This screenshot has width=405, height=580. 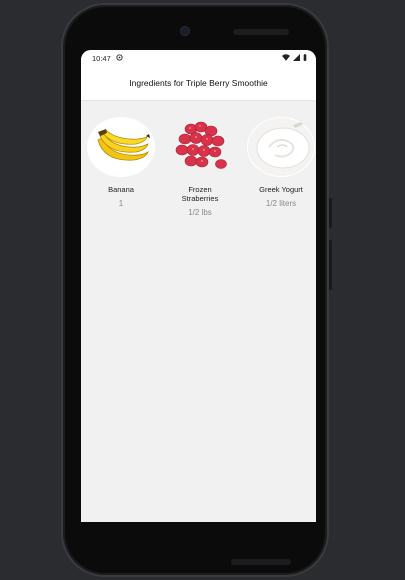 I want to click on bottom-speaker, so click(x=261, y=562).